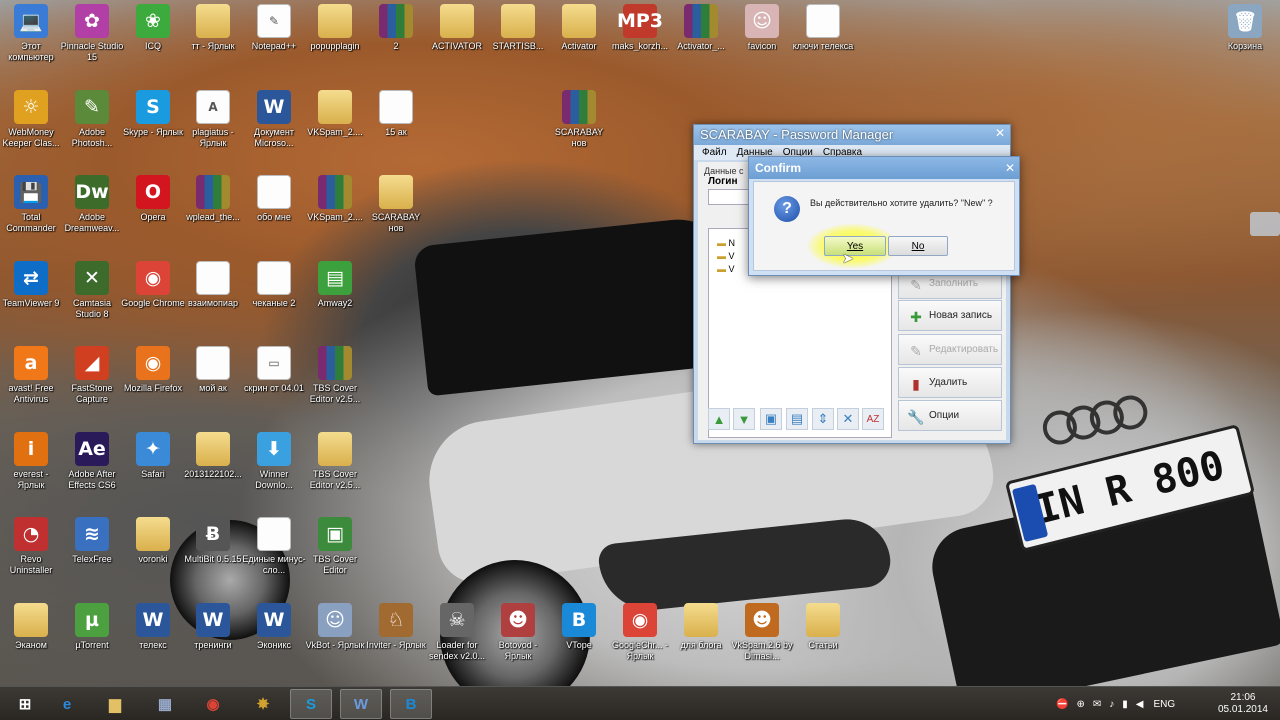 Image resolution: width=1280 pixels, height=720 pixels. Describe the element at coordinates (1111, 704) in the screenshot. I see `tray-icon: ♪` at that location.